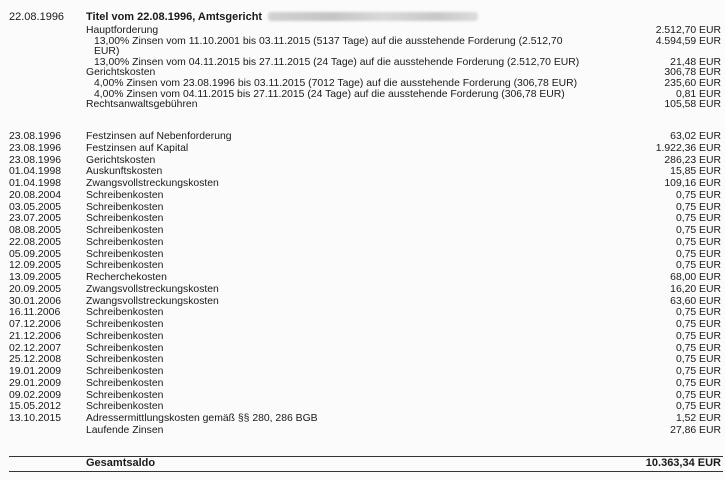 The image size is (725, 480). I want to click on entry-date: 25.12.2008, so click(35, 360).